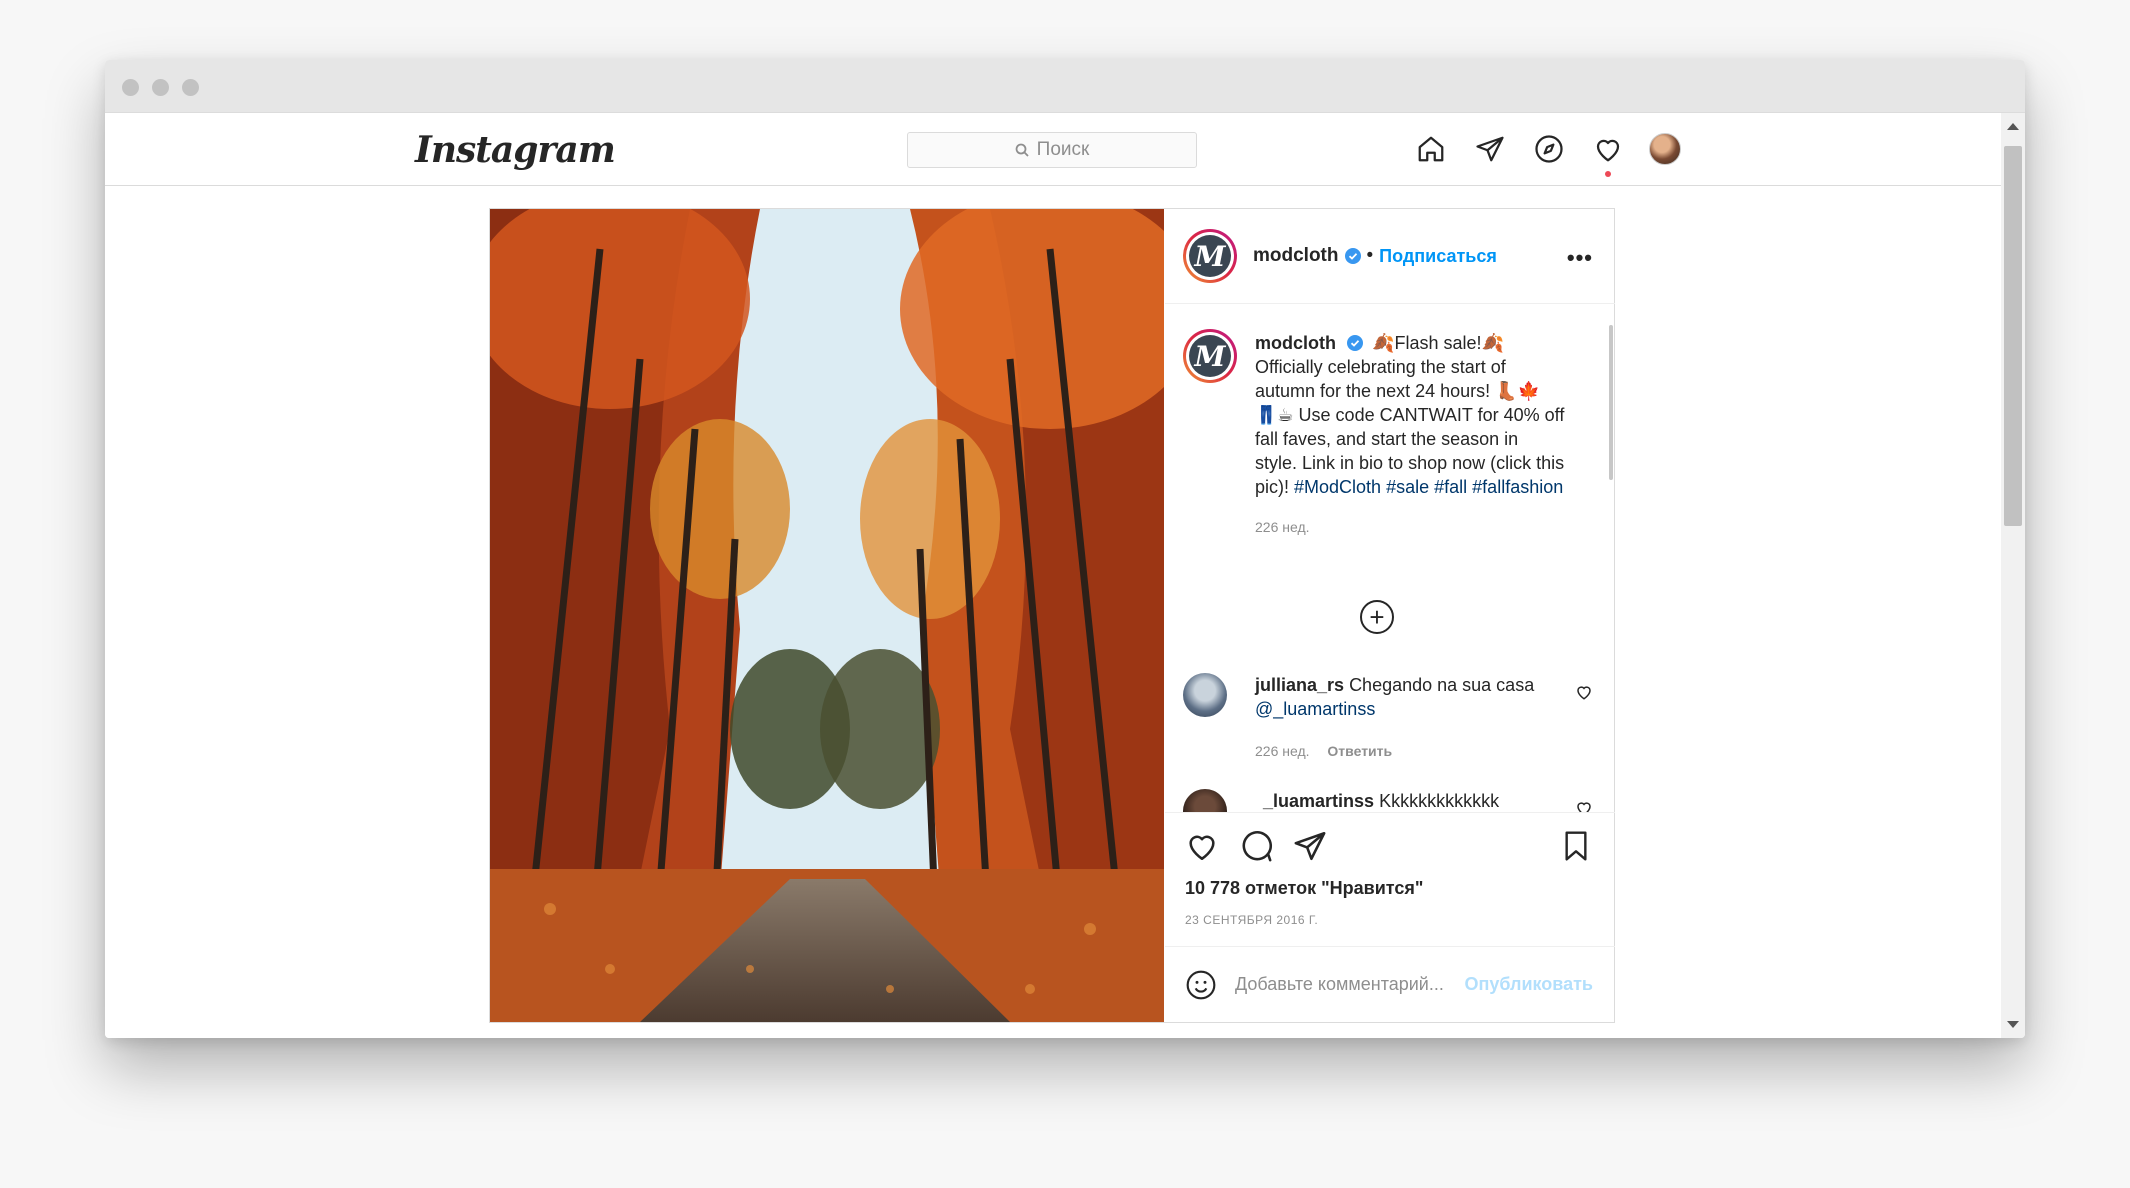 The height and width of the screenshot is (1188, 2130). What do you see at coordinates (160, 87) in the screenshot?
I see `window-minimize-button` at bounding box center [160, 87].